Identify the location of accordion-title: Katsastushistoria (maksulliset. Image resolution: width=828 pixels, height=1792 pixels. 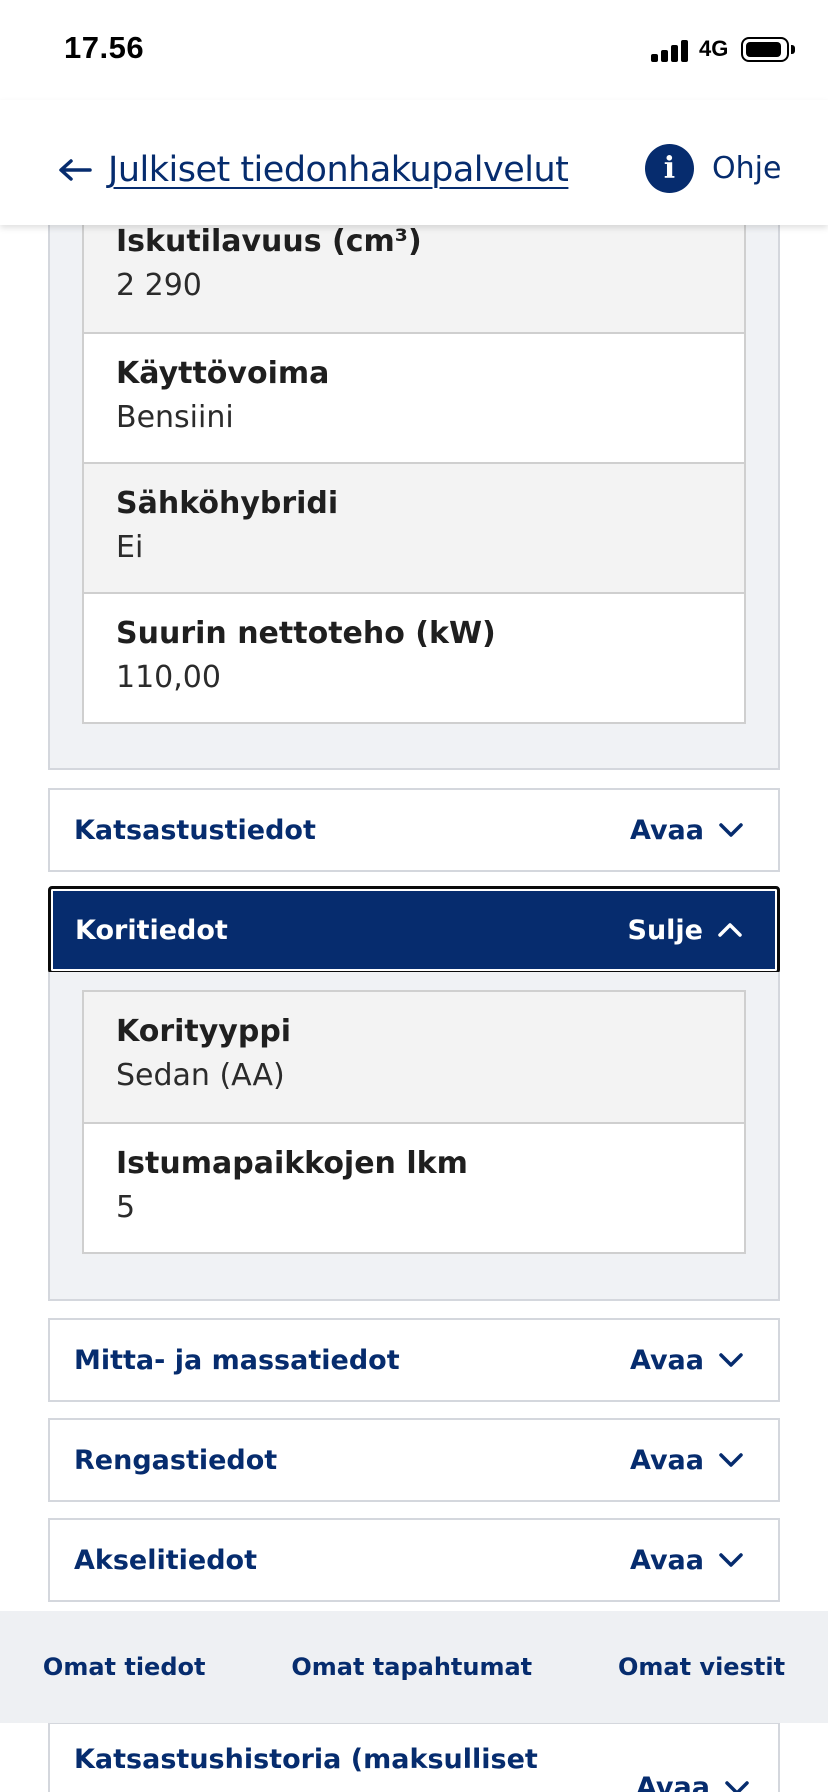
(306, 1759).